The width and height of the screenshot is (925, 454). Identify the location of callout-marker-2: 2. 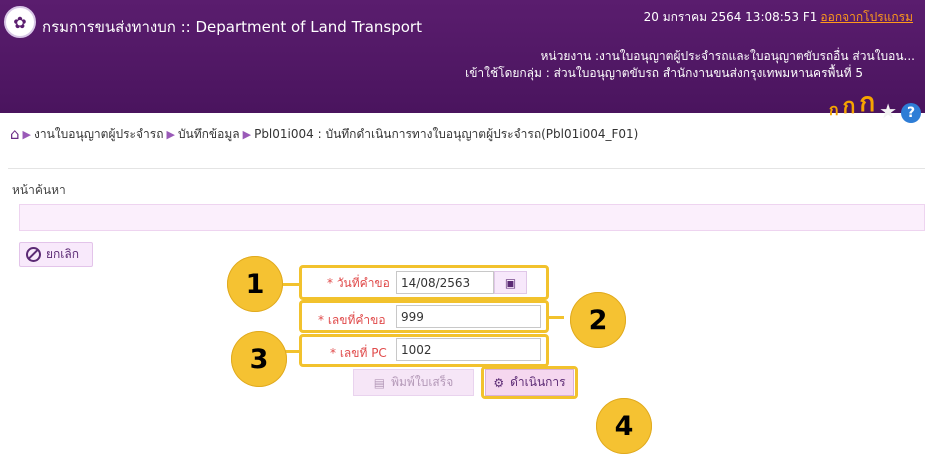
(598, 320).